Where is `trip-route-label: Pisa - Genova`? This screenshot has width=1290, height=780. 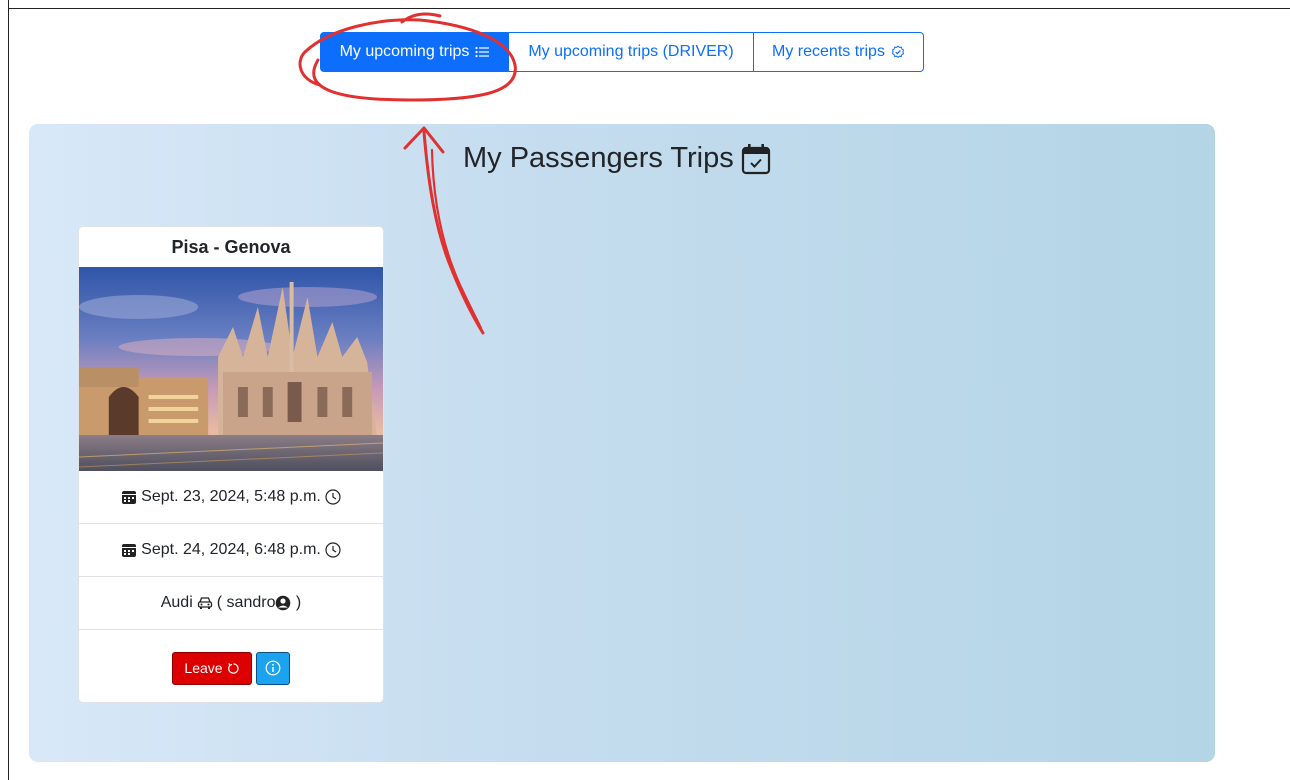
trip-route-label: Pisa - Genova is located at coordinates (231, 246).